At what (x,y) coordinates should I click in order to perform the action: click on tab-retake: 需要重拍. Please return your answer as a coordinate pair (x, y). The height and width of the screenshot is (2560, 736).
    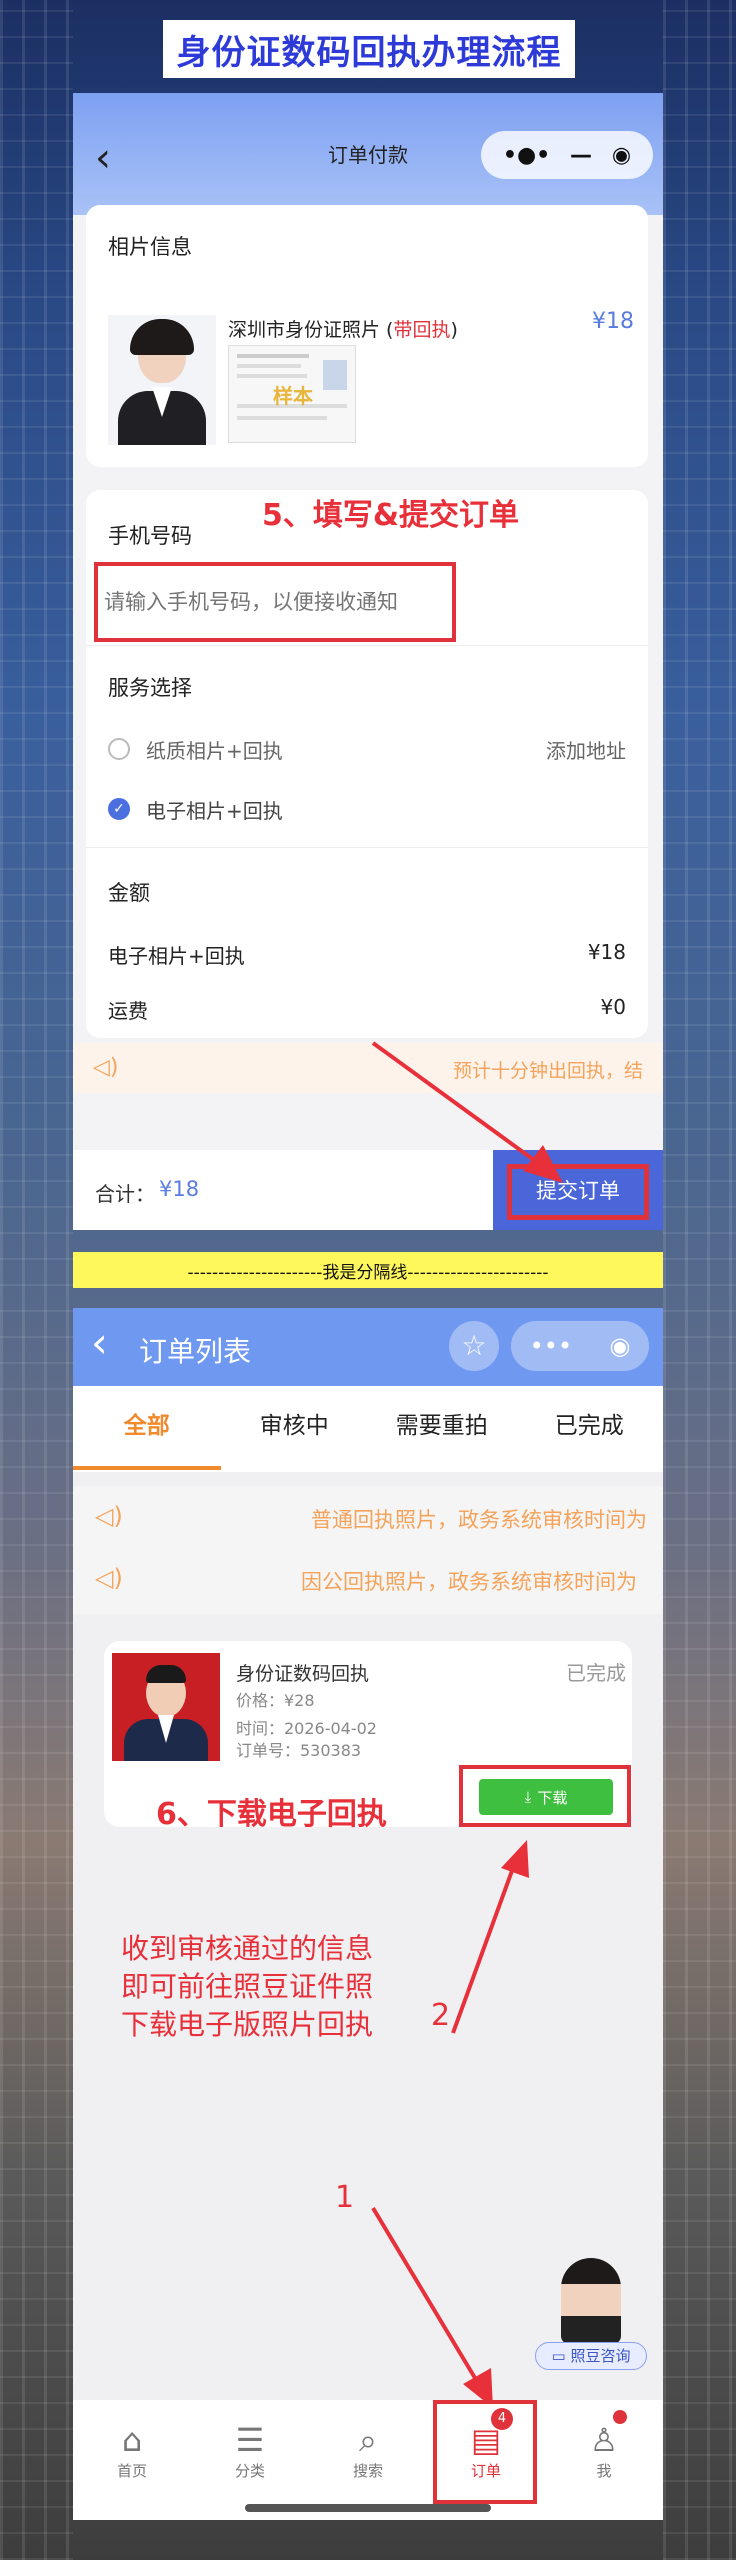
    Looking at the image, I should click on (442, 1429).